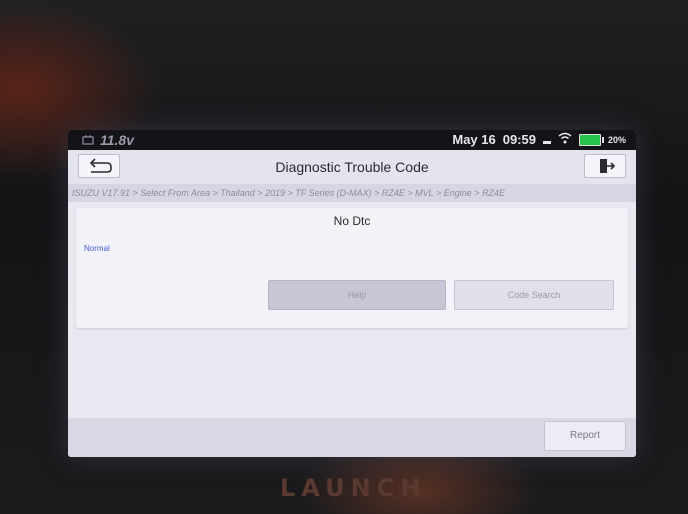  What do you see at coordinates (585, 436) in the screenshot?
I see `report-button: Report` at bounding box center [585, 436].